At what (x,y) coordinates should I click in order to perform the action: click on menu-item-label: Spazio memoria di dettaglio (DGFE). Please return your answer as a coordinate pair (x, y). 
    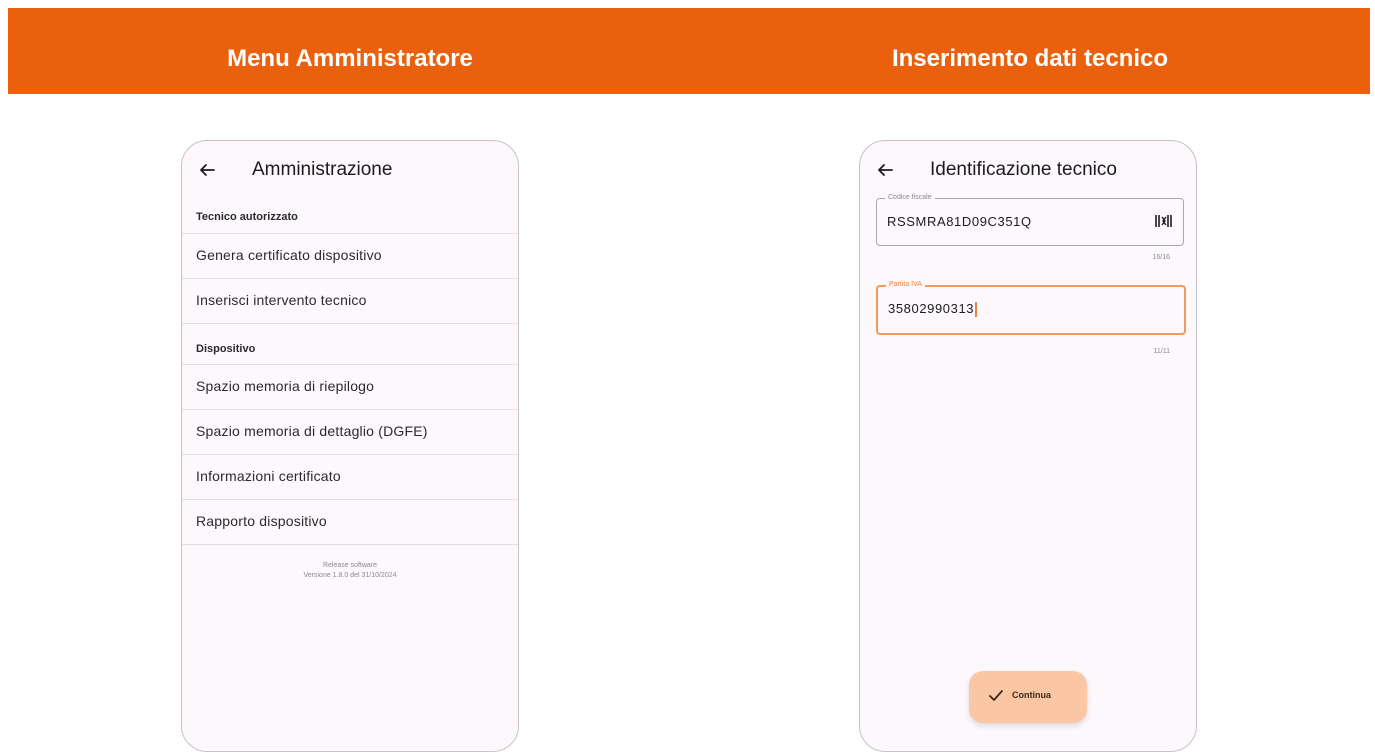
    Looking at the image, I should click on (312, 431).